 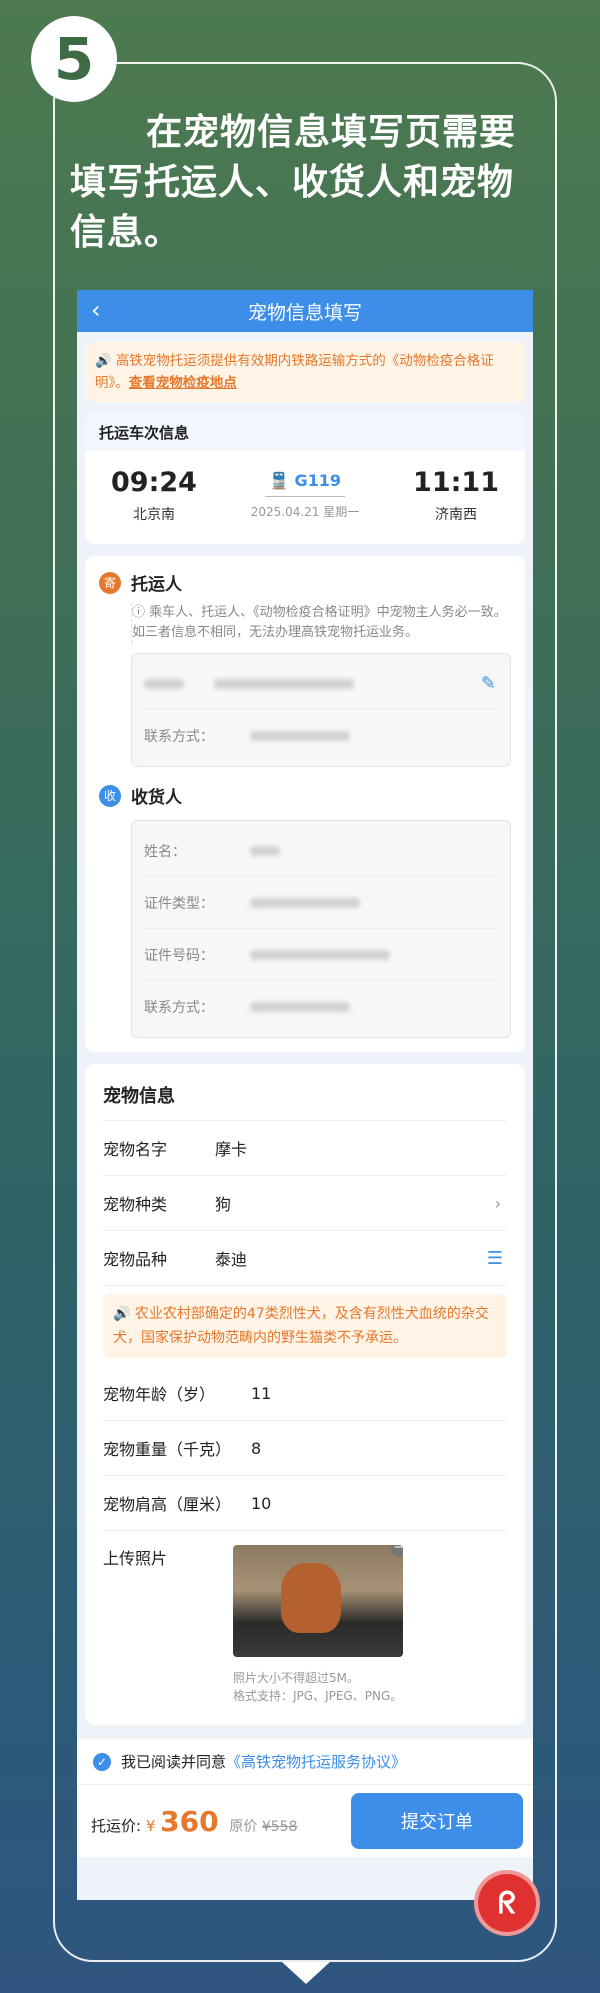 I want to click on agreement-row: ✓ 我已阅读并同意 《高铁宠物托运服务协议》, so click(x=305, y=1761).